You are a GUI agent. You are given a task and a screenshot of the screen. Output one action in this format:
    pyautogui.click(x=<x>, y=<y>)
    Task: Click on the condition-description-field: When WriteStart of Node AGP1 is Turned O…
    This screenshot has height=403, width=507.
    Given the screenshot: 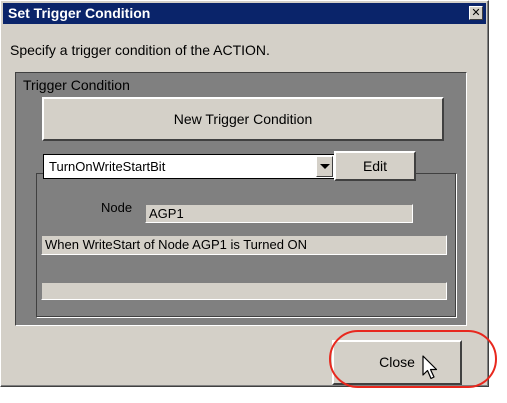 What is the action you would take?
    pyautogui.click(x=244, y=245)
    